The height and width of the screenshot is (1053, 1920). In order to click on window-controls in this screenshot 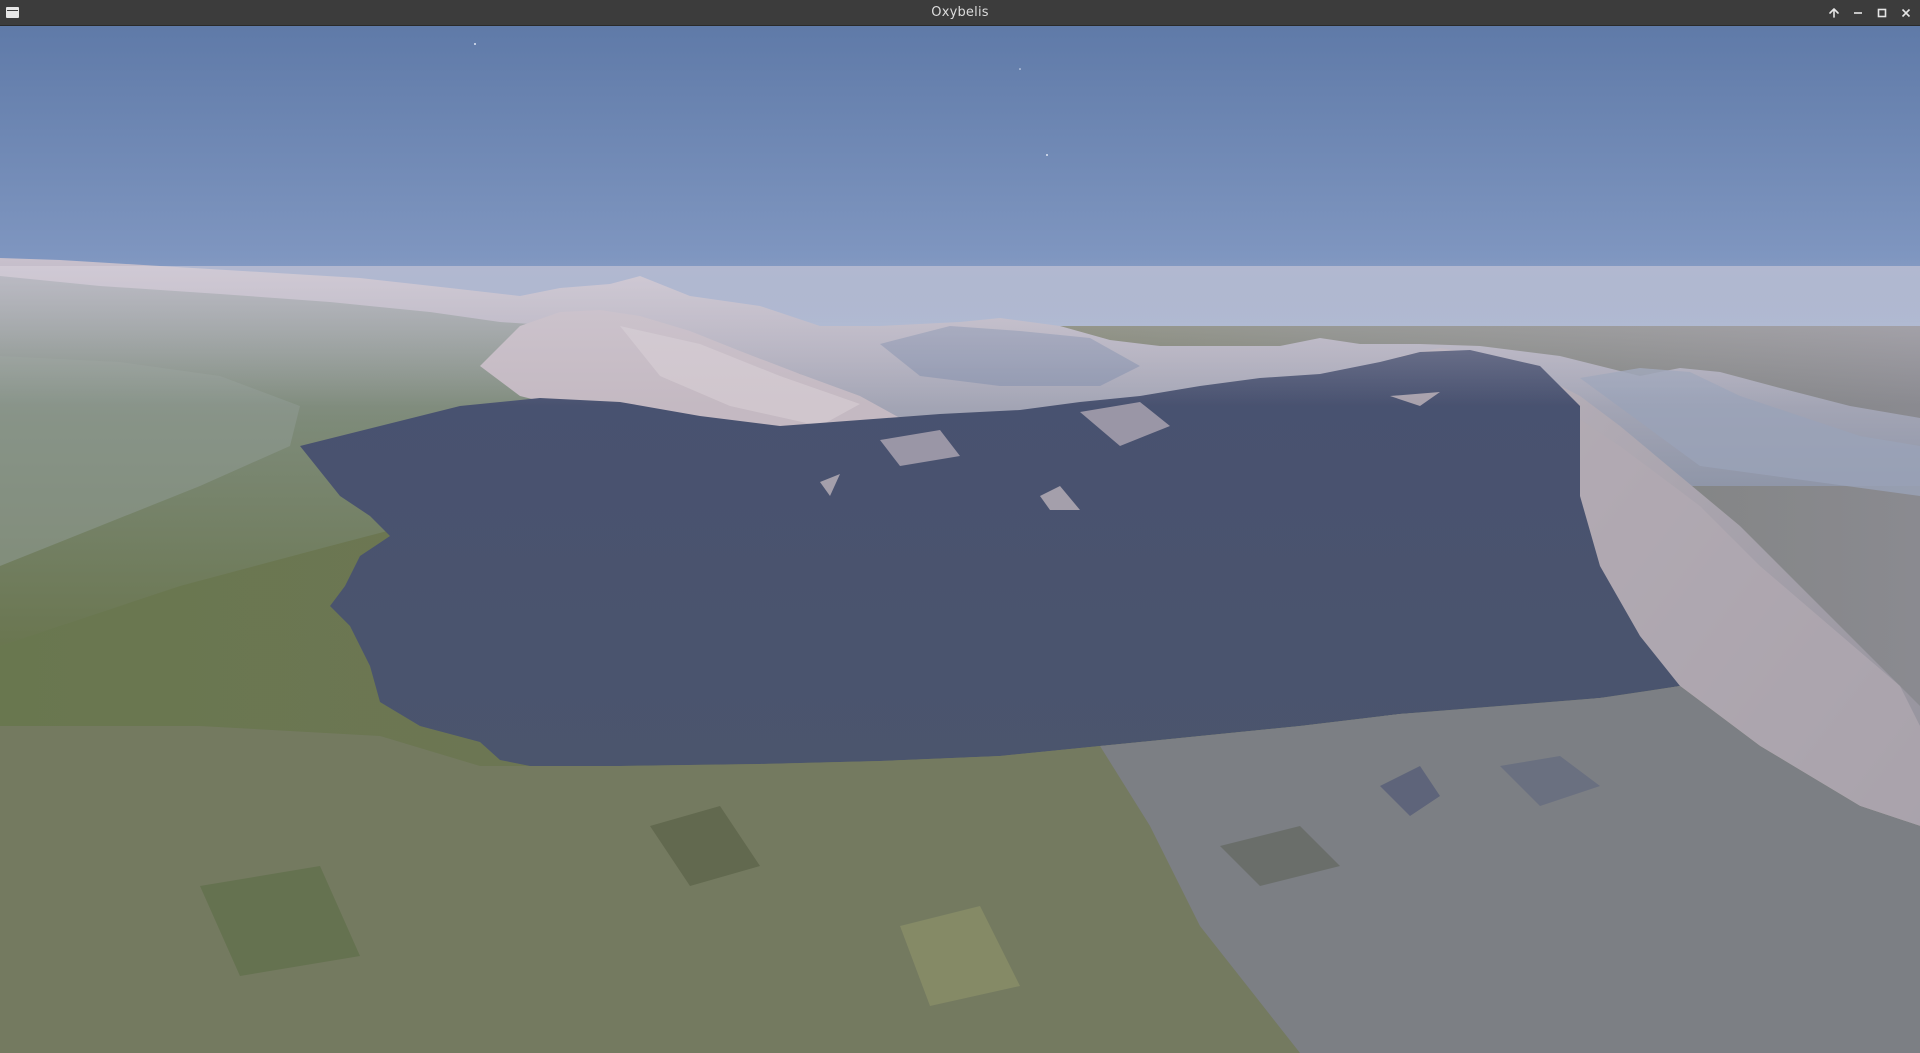, I will do `click(1870, 13)`.